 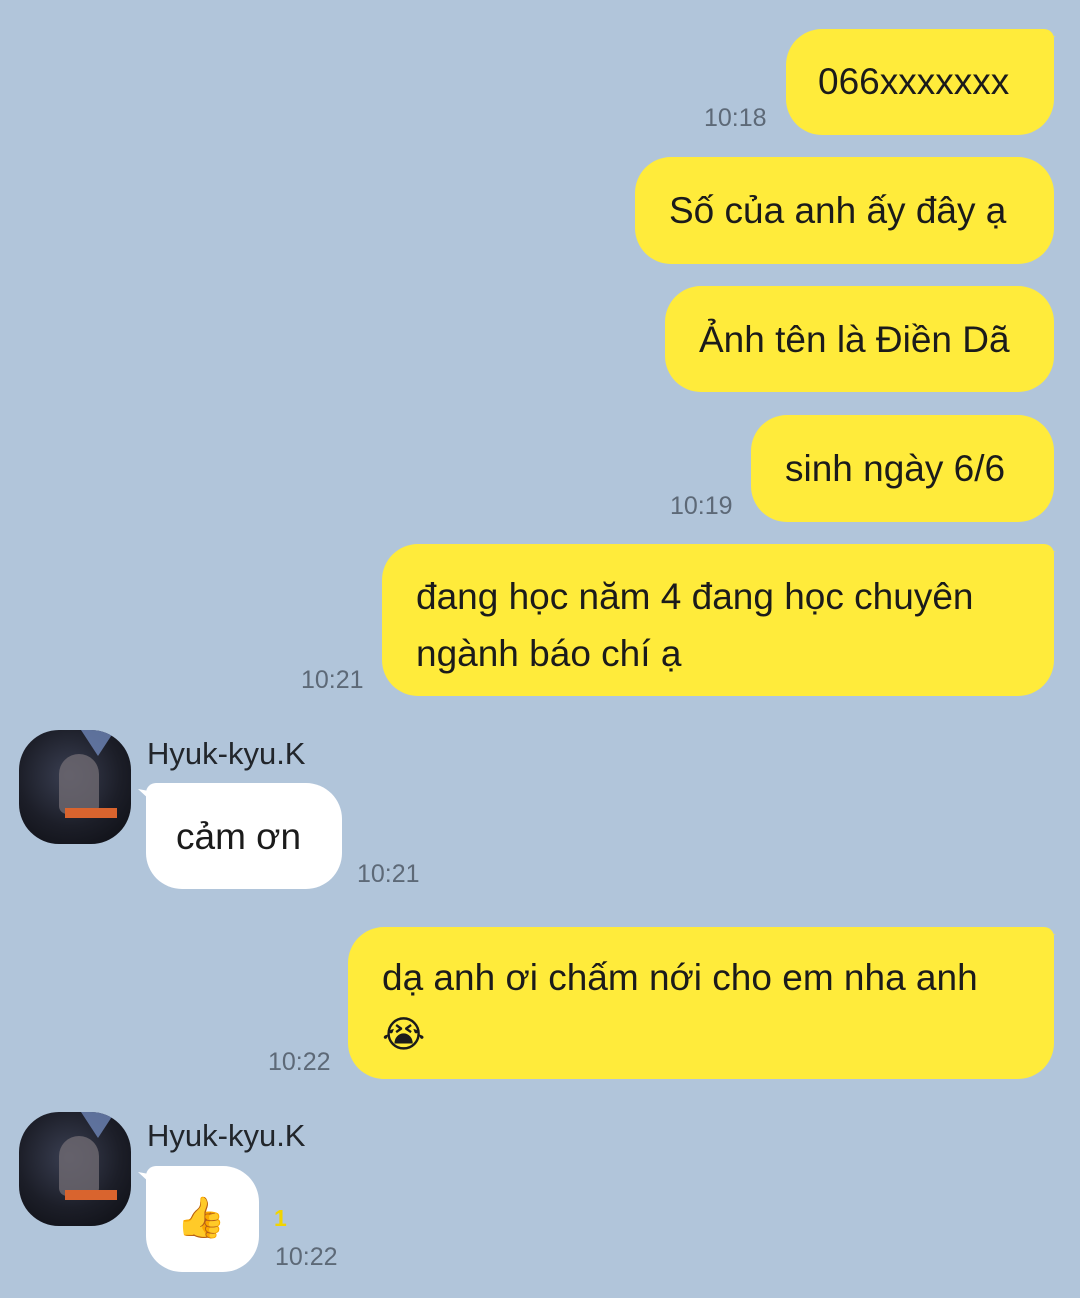 I want to click on message-text: Số của anh ấy đây ạ, so click(x=838, y=210).